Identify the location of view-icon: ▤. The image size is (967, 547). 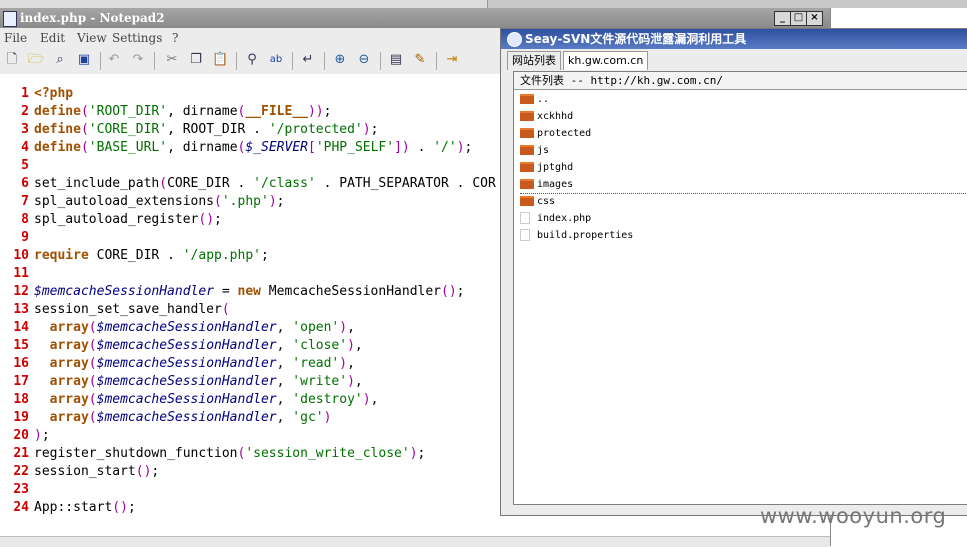
(396, 60).